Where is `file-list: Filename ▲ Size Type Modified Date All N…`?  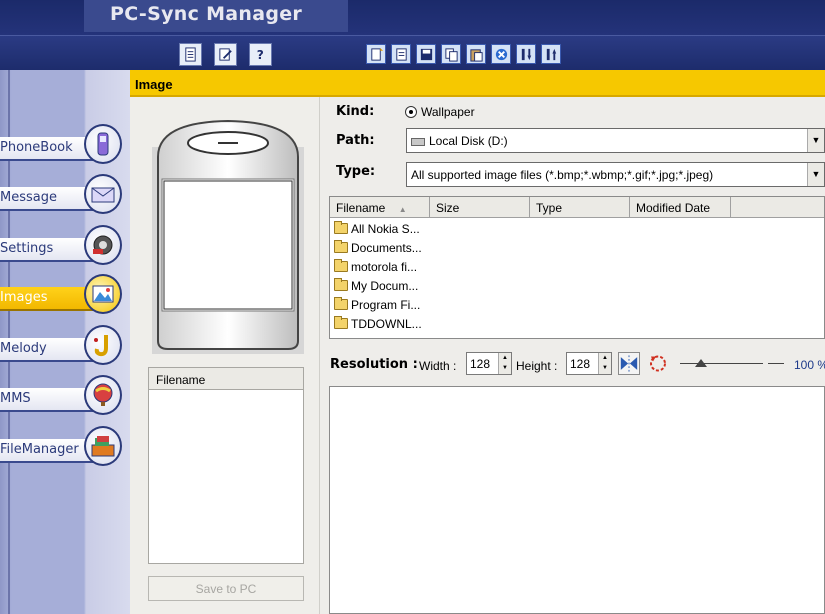
file-list: Filename ▲ Size Type Modified Date All N… is located at coordinates (577, 267).